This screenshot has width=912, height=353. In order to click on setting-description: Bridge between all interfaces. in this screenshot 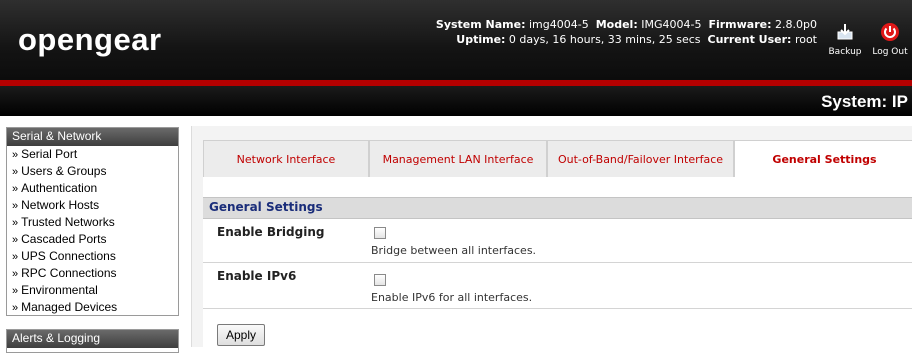, I will do `click(454, 250)`.